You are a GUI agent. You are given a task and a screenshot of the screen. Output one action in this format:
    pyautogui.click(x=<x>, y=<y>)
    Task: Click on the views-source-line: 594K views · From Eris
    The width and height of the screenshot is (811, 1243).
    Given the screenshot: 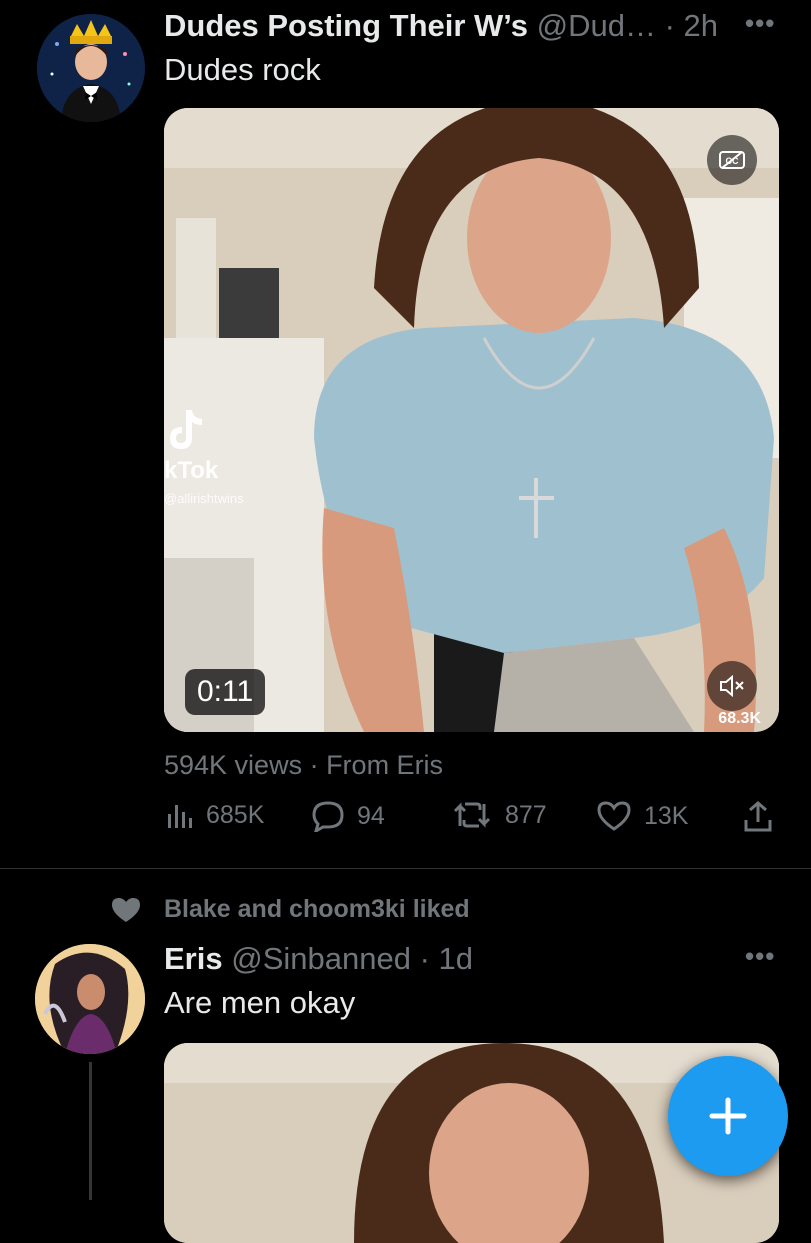 What is the action you would take?
    pyautogui.click(x=304, y=765)
    